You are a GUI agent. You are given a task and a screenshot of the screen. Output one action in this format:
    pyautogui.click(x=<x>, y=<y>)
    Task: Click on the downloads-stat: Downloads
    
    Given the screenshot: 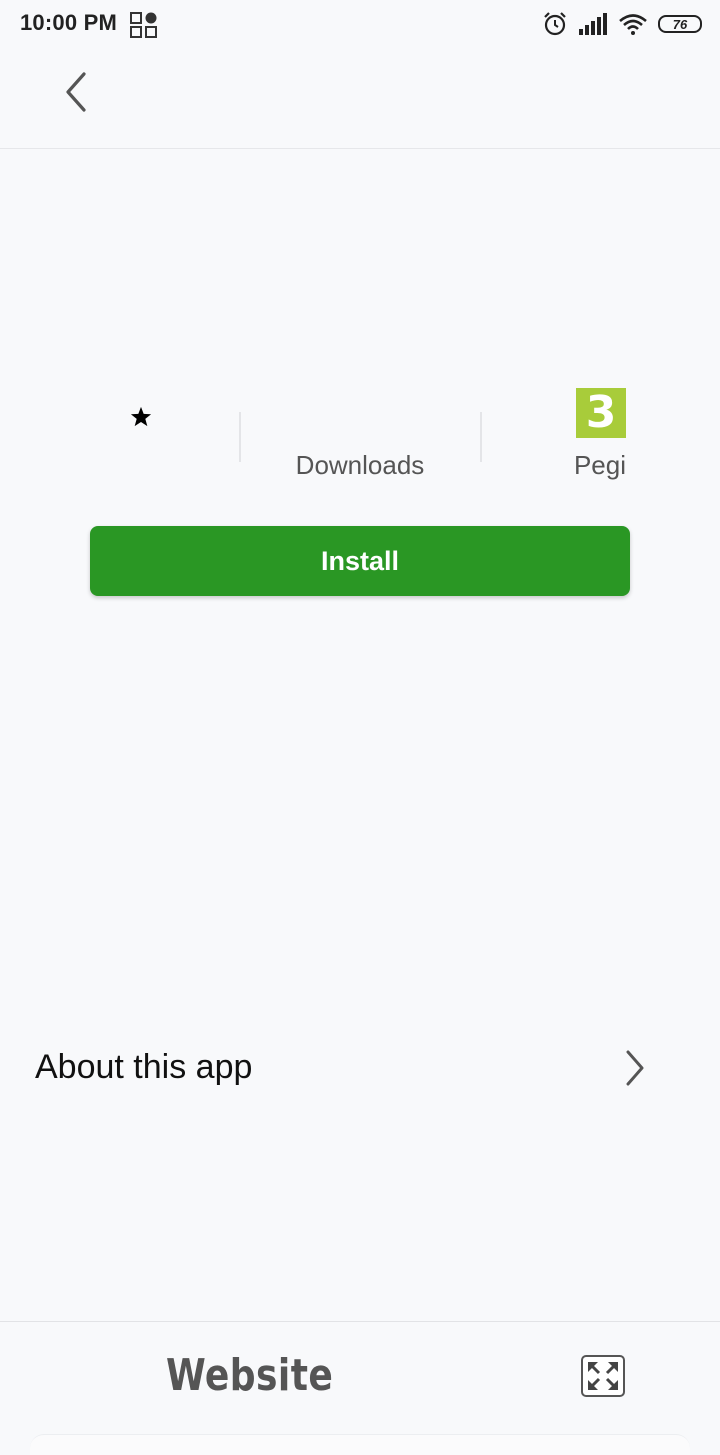 What is the action you would take?
    pyautogui.click(x=360, y=435)
    